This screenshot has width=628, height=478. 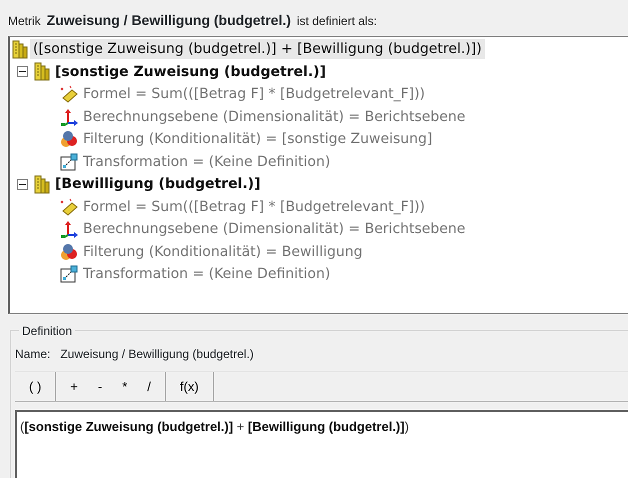 I want to click on tree-item: Filterung (Konditionalität) = [sonstige Zuweisung], so click(x=258, y=139).